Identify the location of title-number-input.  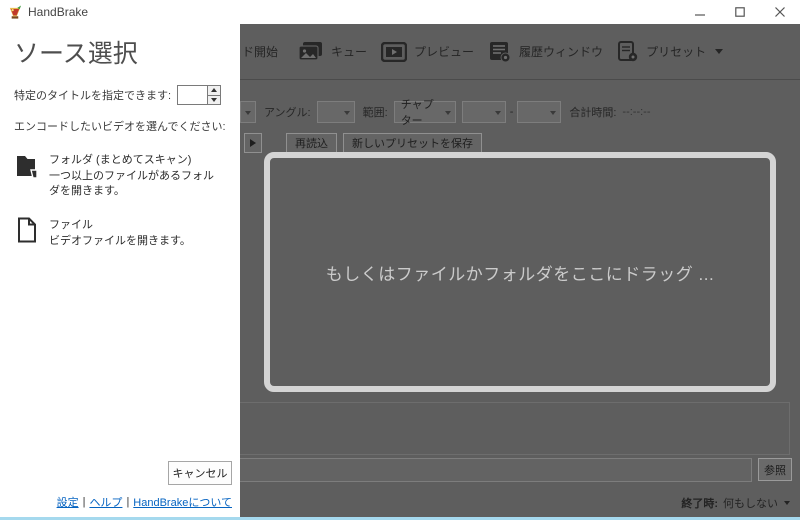
(192, 95).